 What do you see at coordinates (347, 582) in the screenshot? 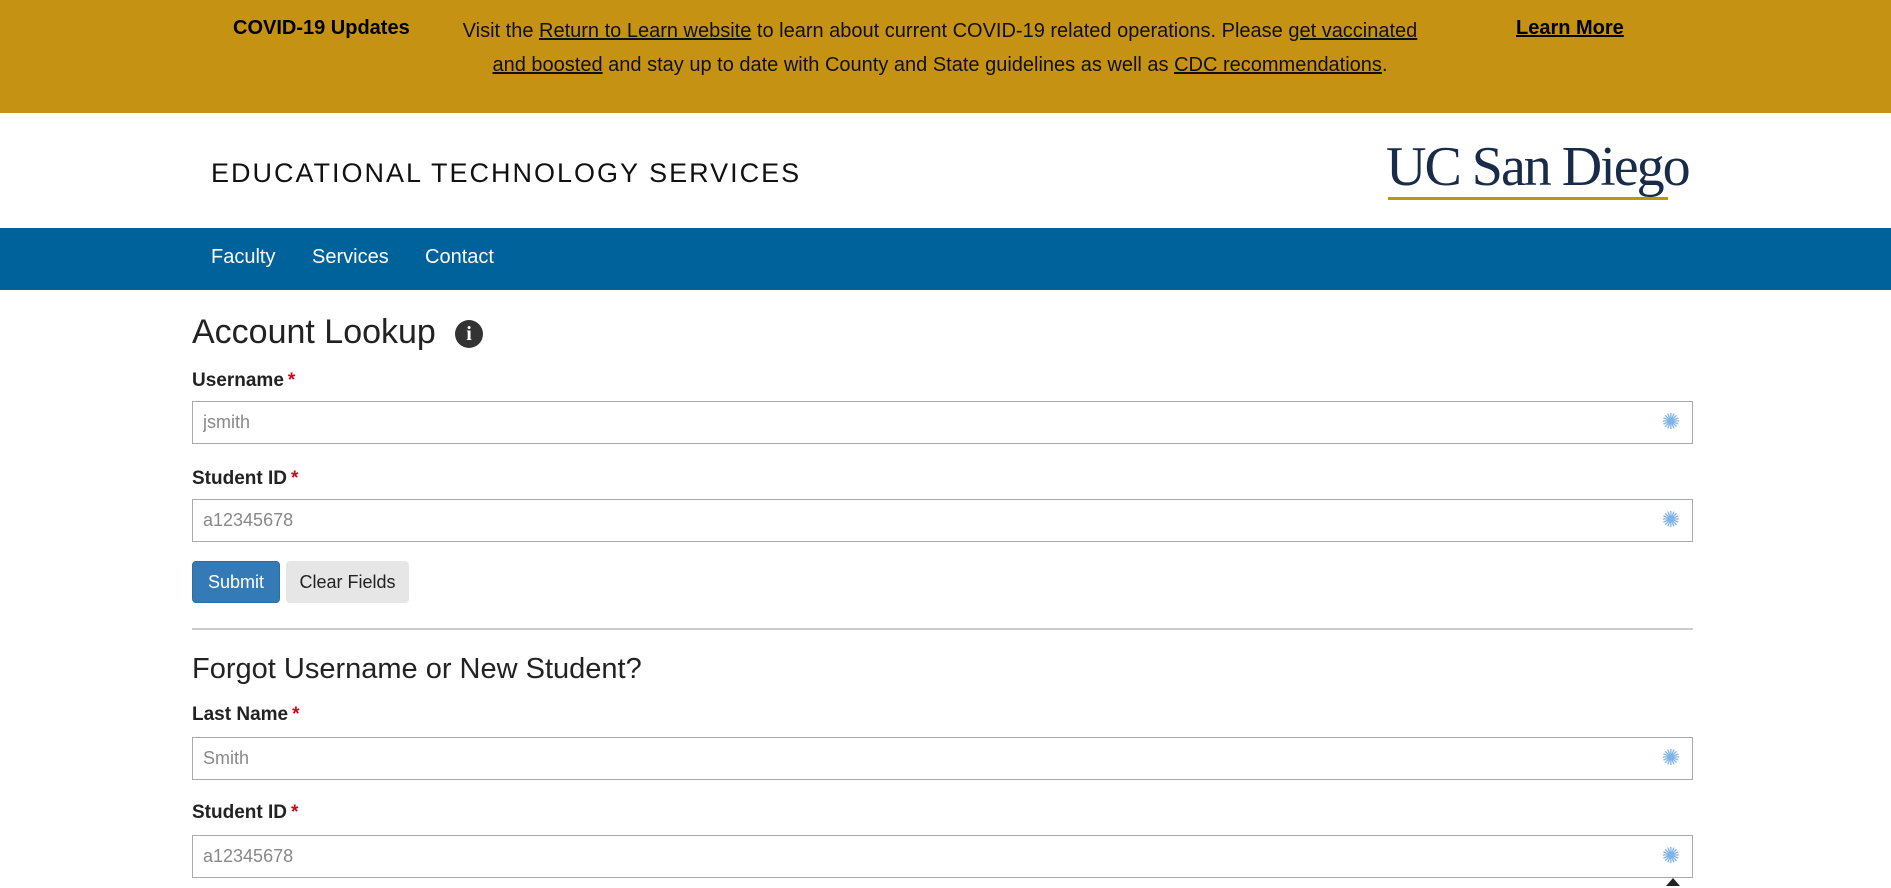
I see `clear-fields-button: Clear Fields` at bounding box center [347, 582].